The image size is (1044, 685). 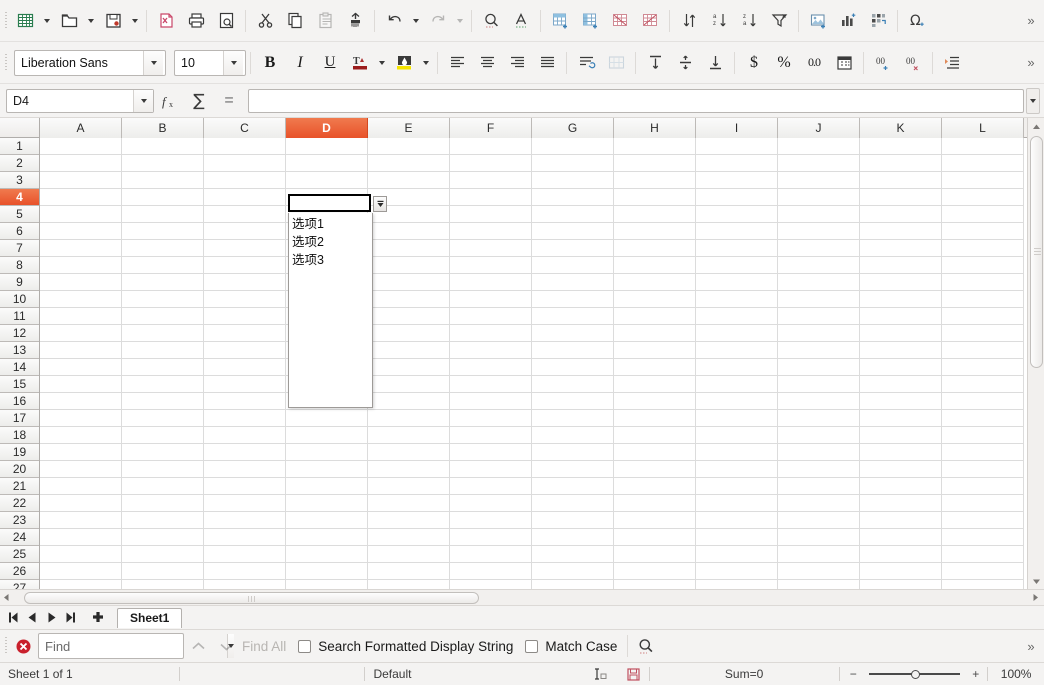 What do you see at coordinates (491, 503) in the screenshot?
I see `cell-F22` at bounding box center [491, 503].